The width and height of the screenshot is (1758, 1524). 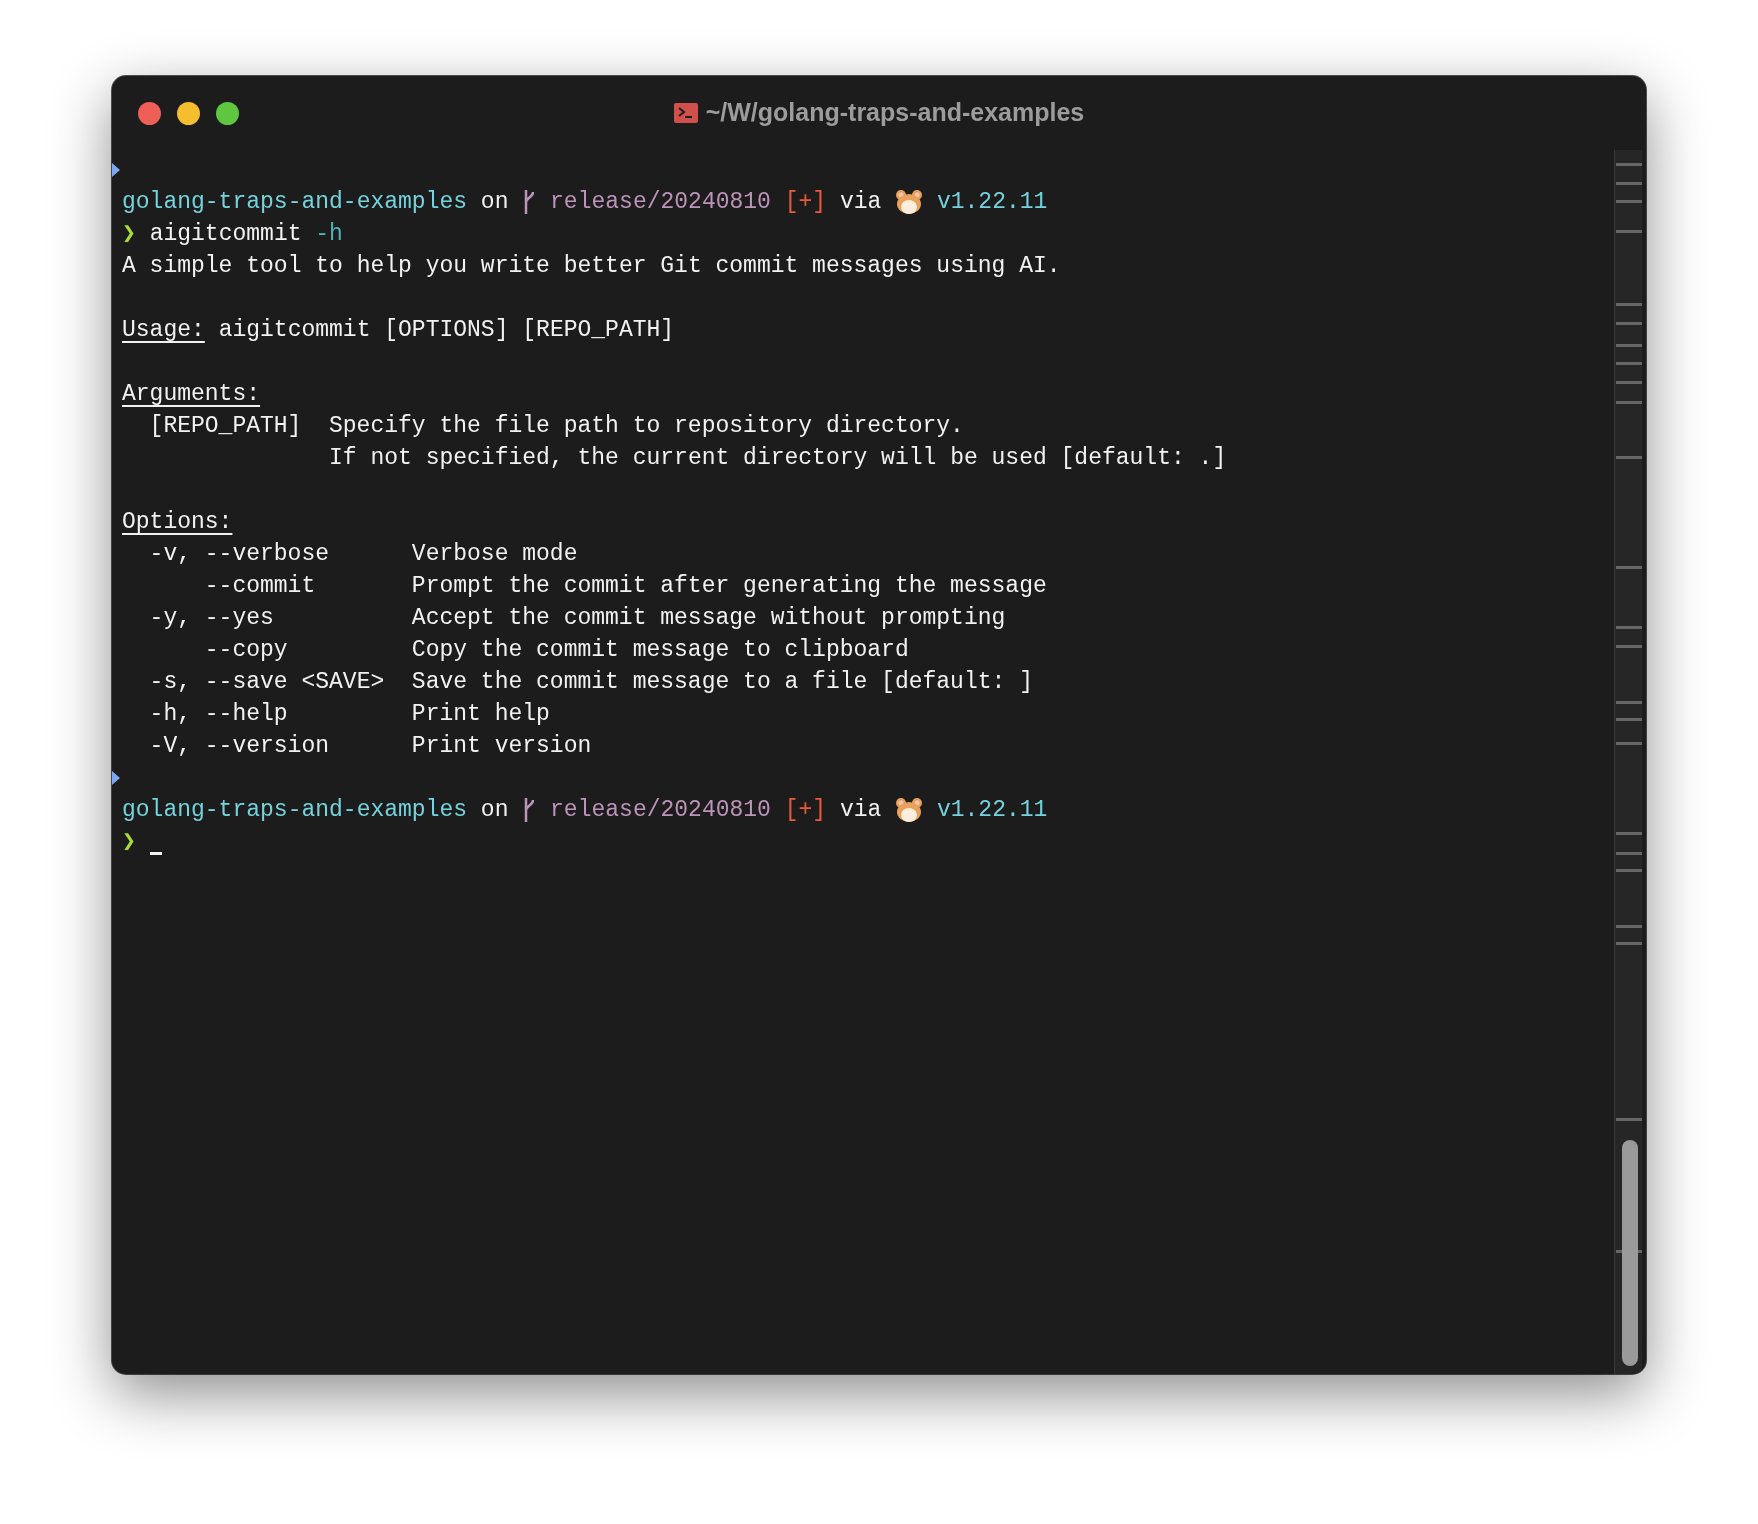 I want to click on option-flags: -h, --help, so click(x=219, y=714).